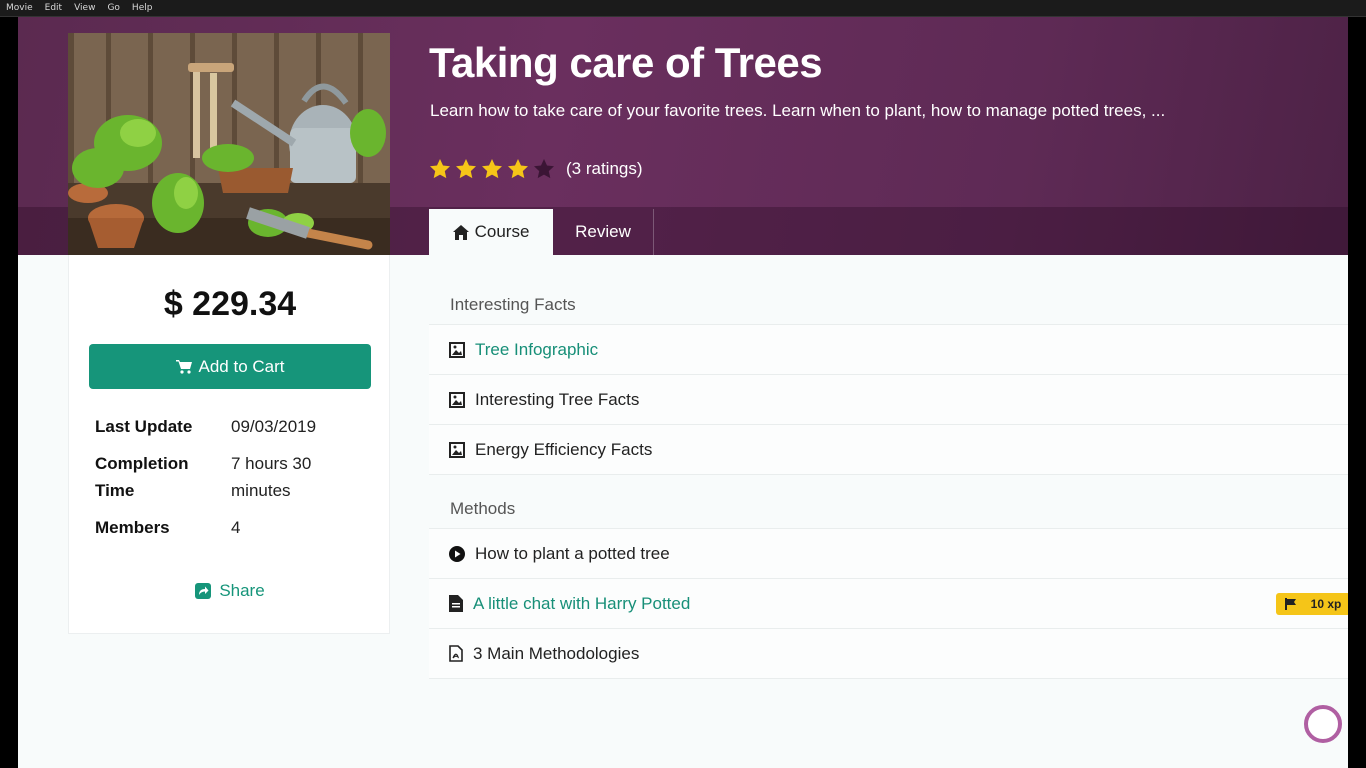 The height and width of the screenshot is (768, 1366). I want to click on rating-count: (3 ratings), so click(604, 168).